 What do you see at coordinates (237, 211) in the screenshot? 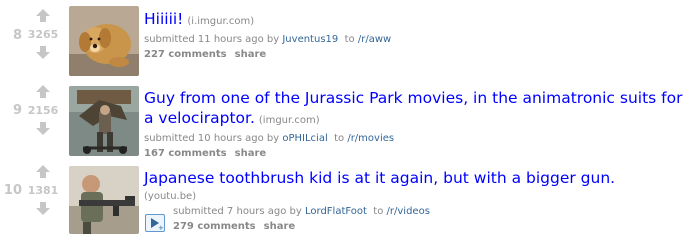
I see `submitted-text: submitted 7 hours ago by` at bounding box center [237, 211].